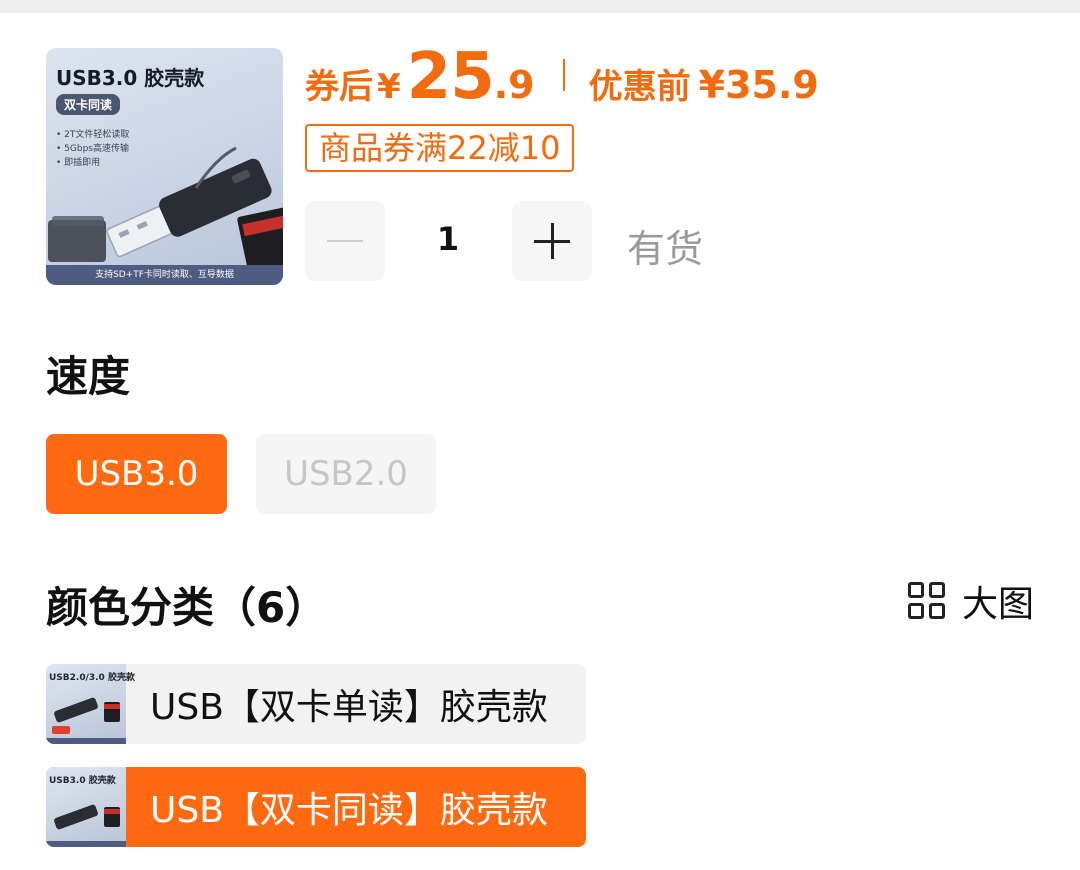 The image size is (1080, 870). I want to click on before-discount-price: ¥35.9, so click(758, 85).